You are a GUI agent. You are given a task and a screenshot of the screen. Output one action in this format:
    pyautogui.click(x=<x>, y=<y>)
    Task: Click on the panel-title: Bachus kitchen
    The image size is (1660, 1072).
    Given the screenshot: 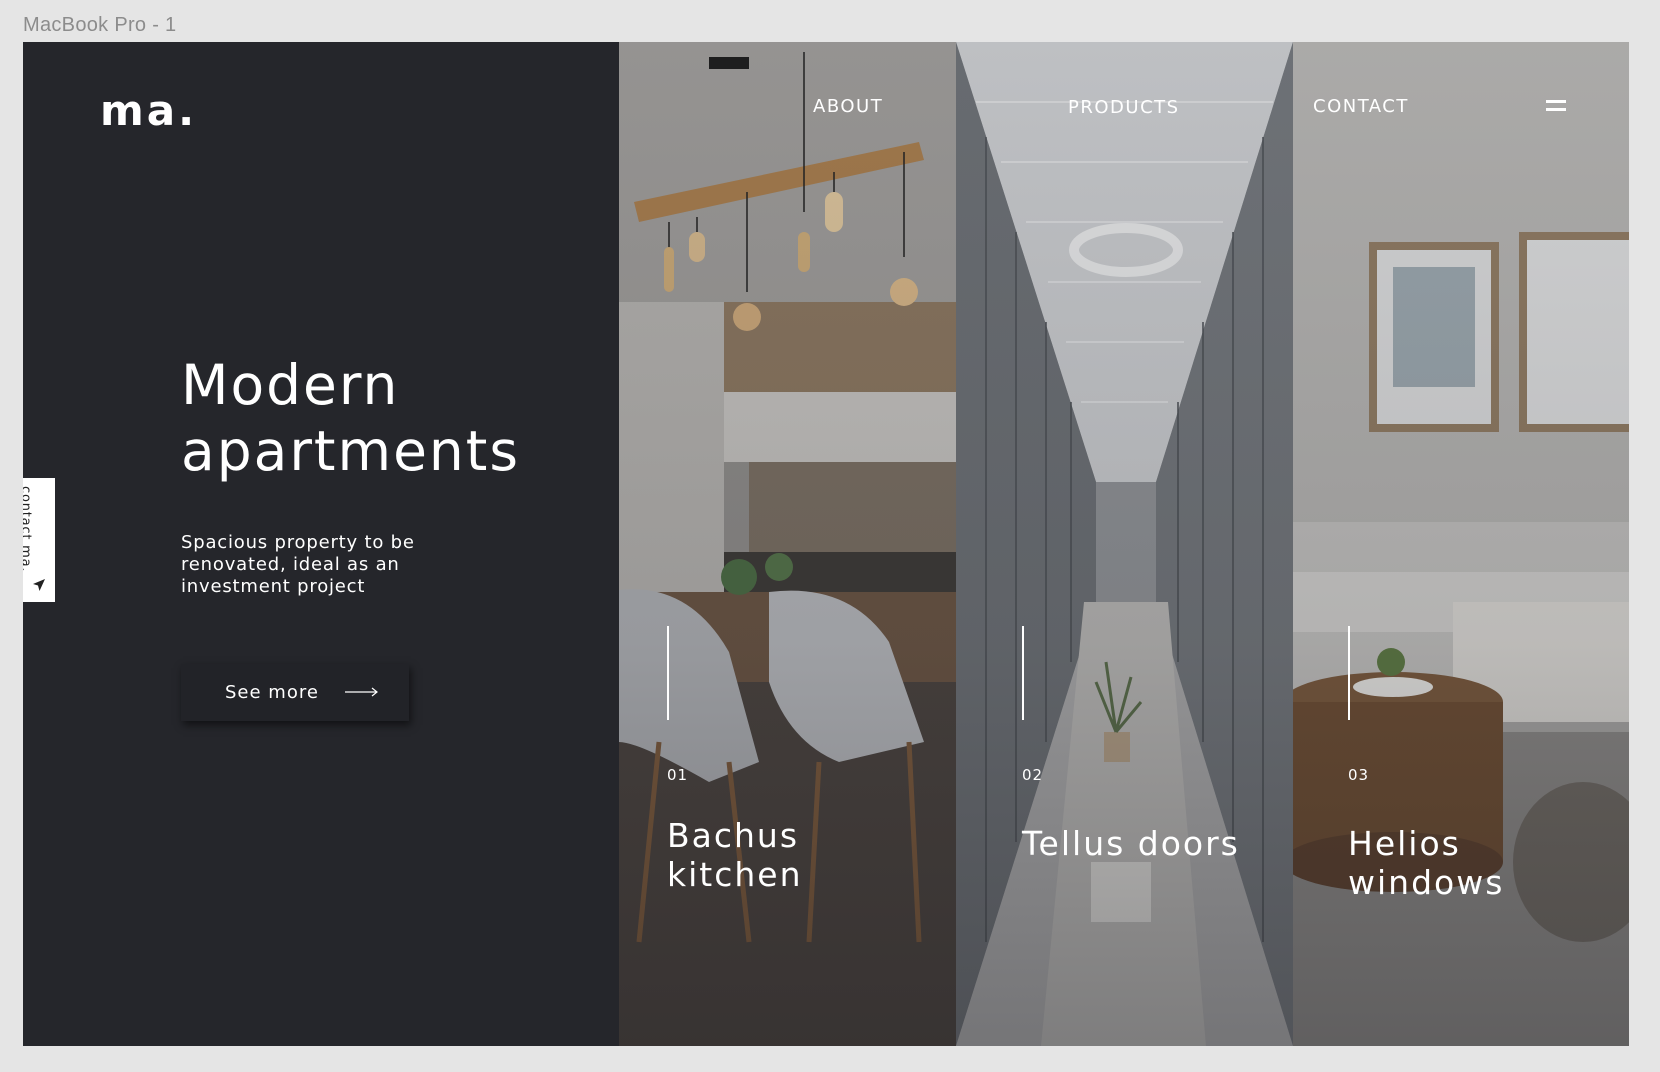 What is the action you would take?
    pyautogui.click(x=735, y=855)
    